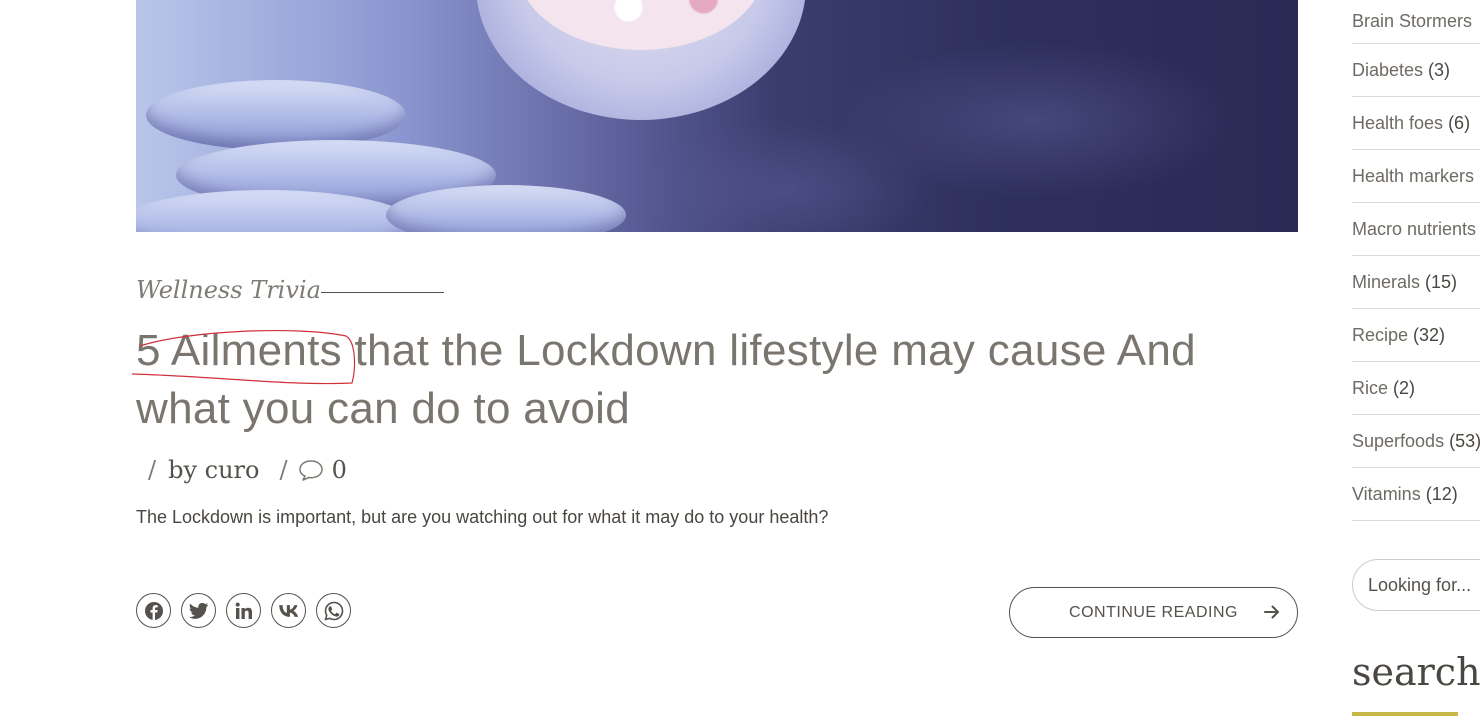 This screenshot has height=726, width=1480. Describe the element at coordinates (1380, 335) in the screenshot. I see `category-label: Recipe` at that location.